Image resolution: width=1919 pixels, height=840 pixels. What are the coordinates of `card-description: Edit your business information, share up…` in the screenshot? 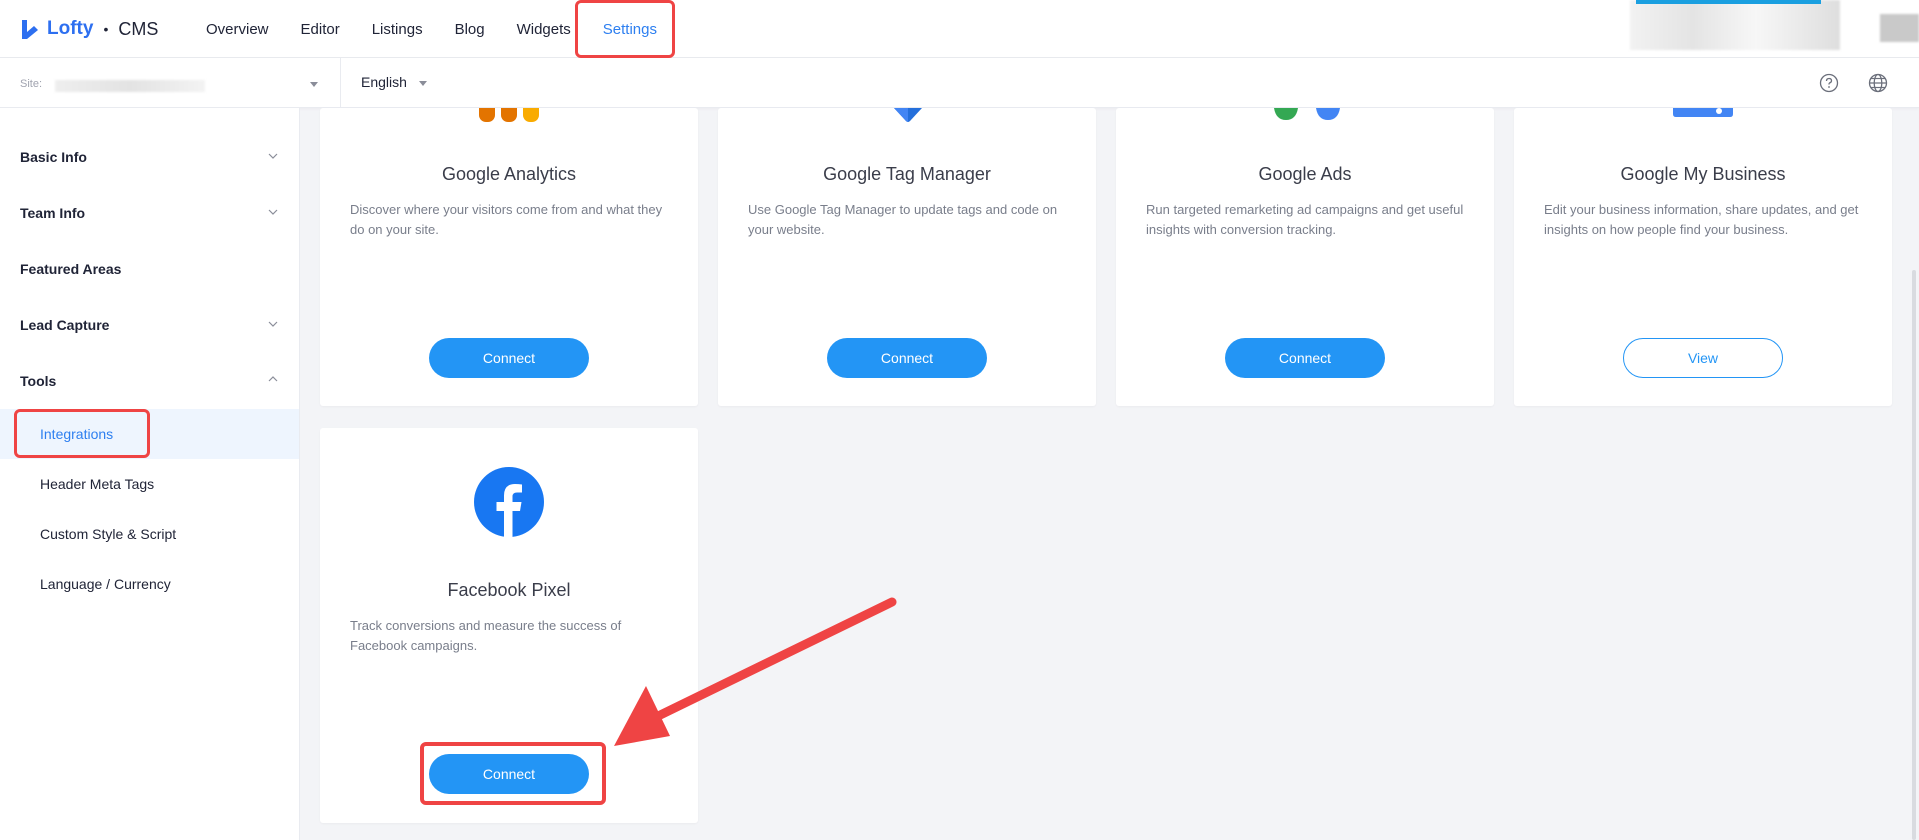 It's located at (1701, 219).